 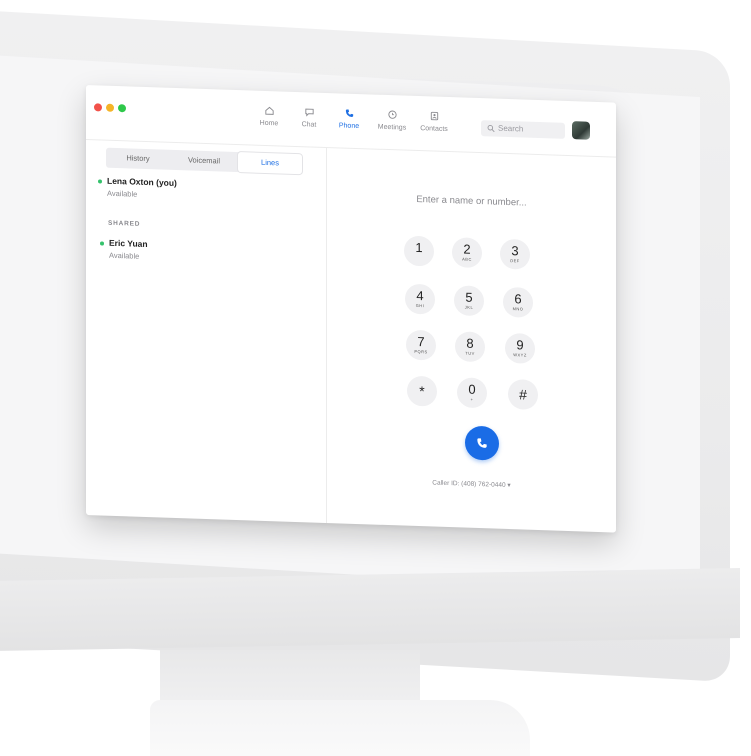 I want to click on key-digit: 4, so click(x=420, y=295).